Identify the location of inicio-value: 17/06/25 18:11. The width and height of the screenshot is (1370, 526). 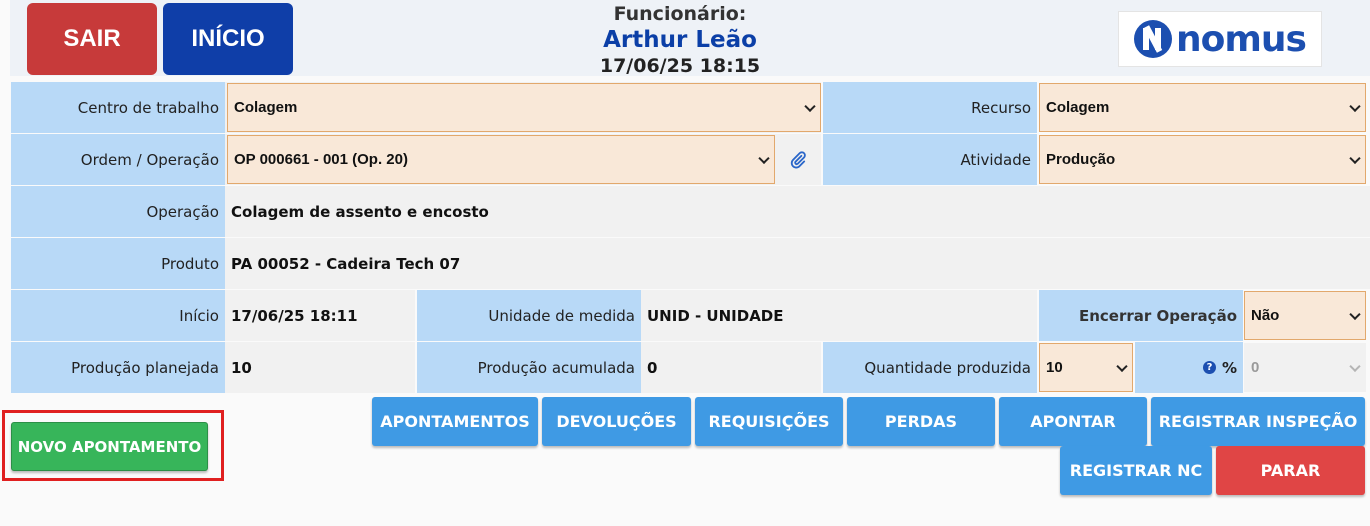
(320, 315).